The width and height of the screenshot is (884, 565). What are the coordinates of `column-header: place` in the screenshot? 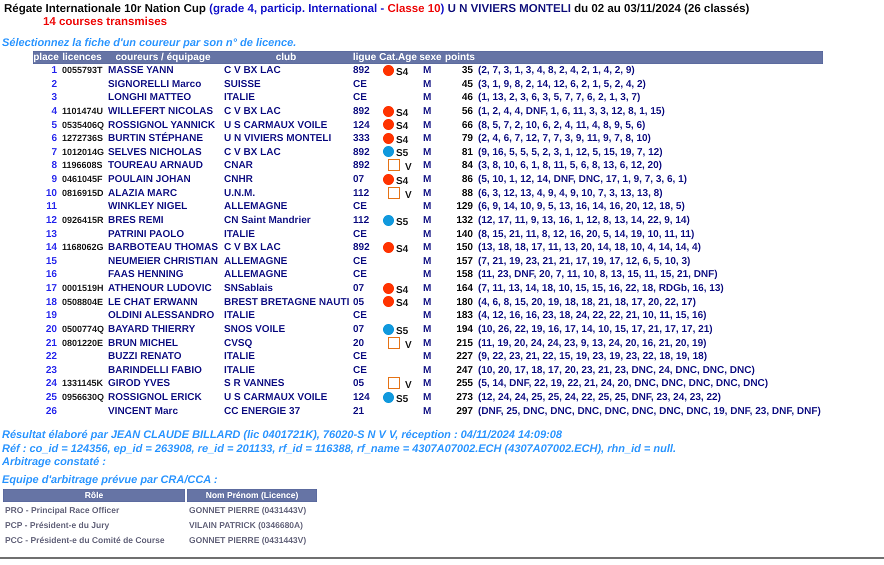 It's located at (46, 57).